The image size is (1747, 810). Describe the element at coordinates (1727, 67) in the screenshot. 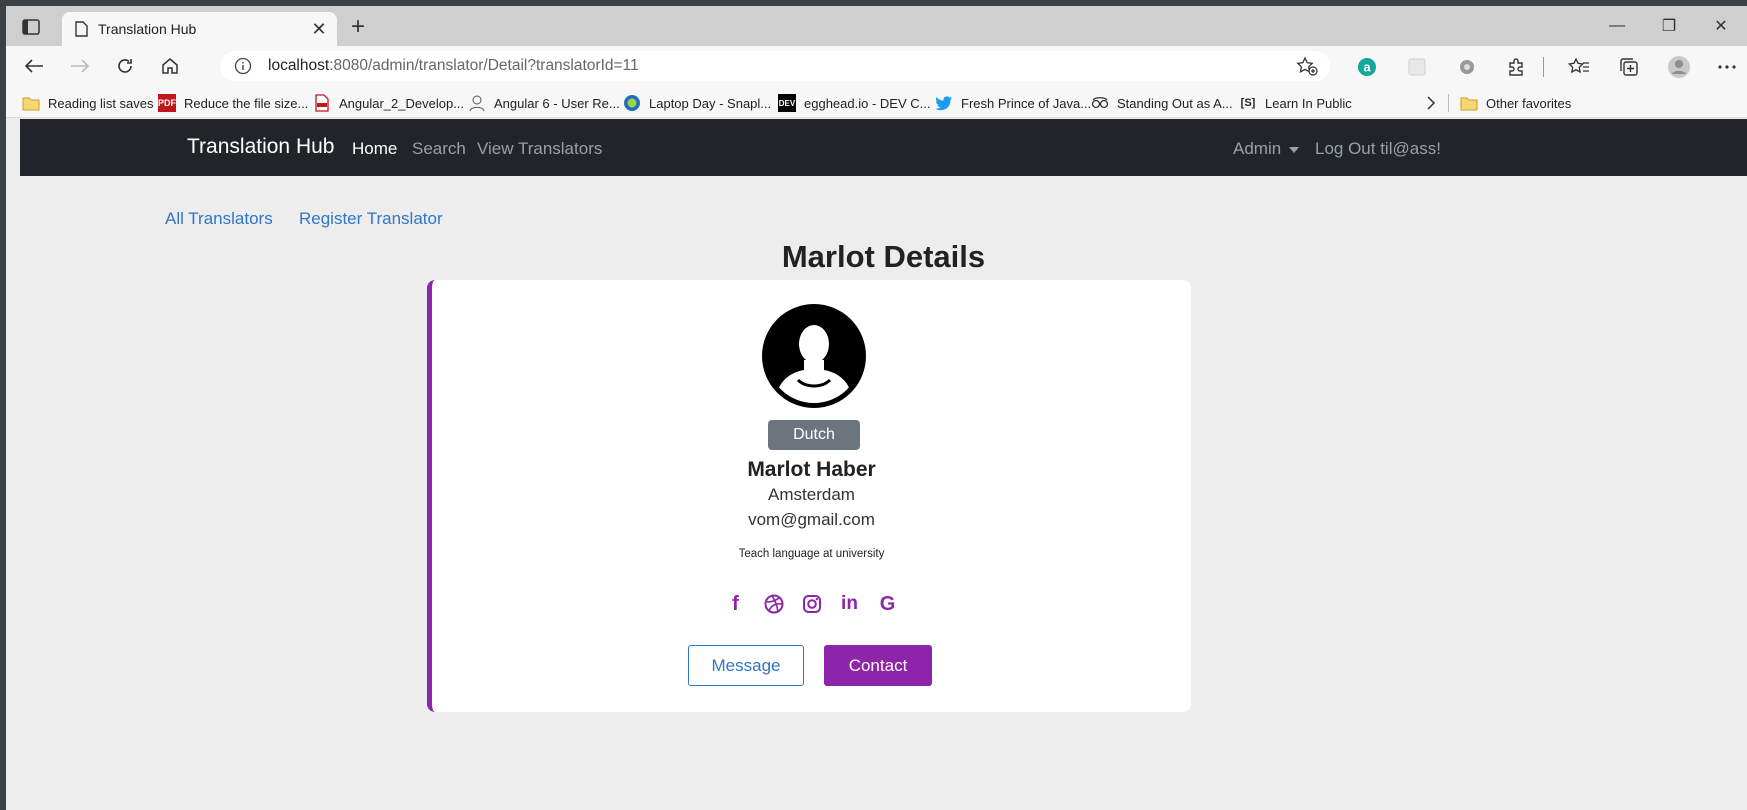

I see `more-options-icon` at that location.